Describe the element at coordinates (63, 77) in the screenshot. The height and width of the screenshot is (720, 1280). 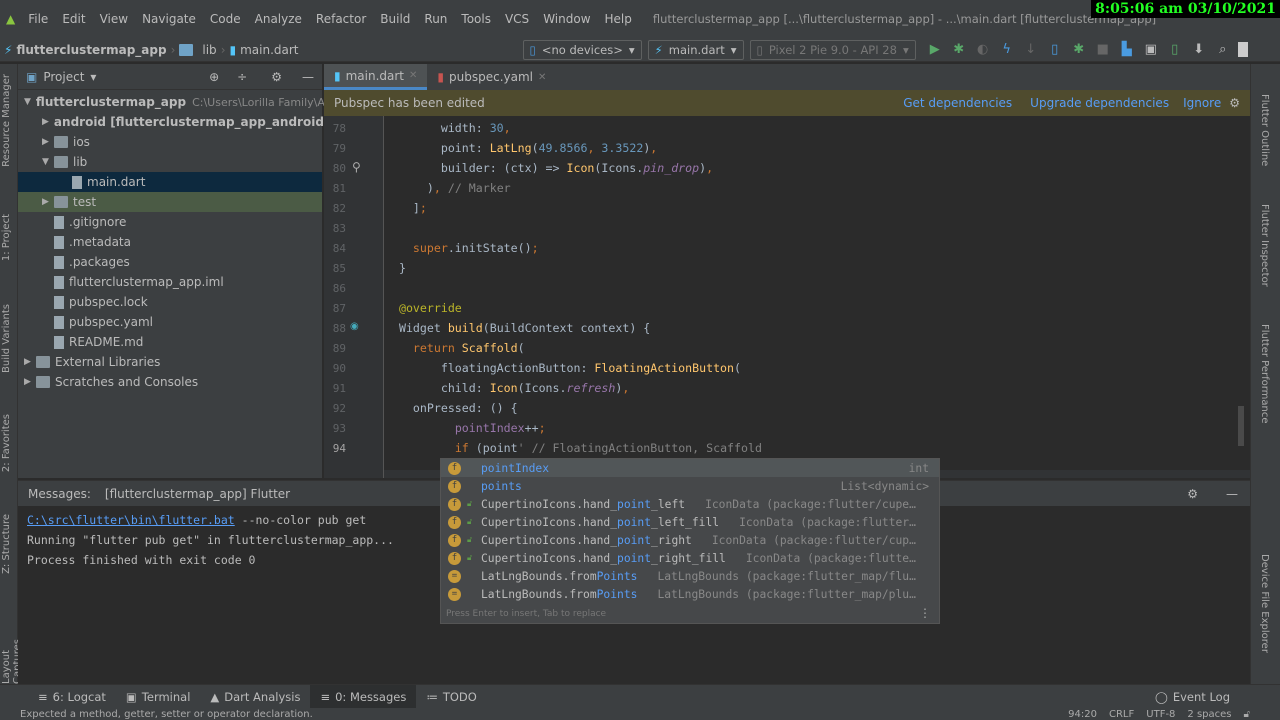
I see `project-view-selector: Project` at that location.